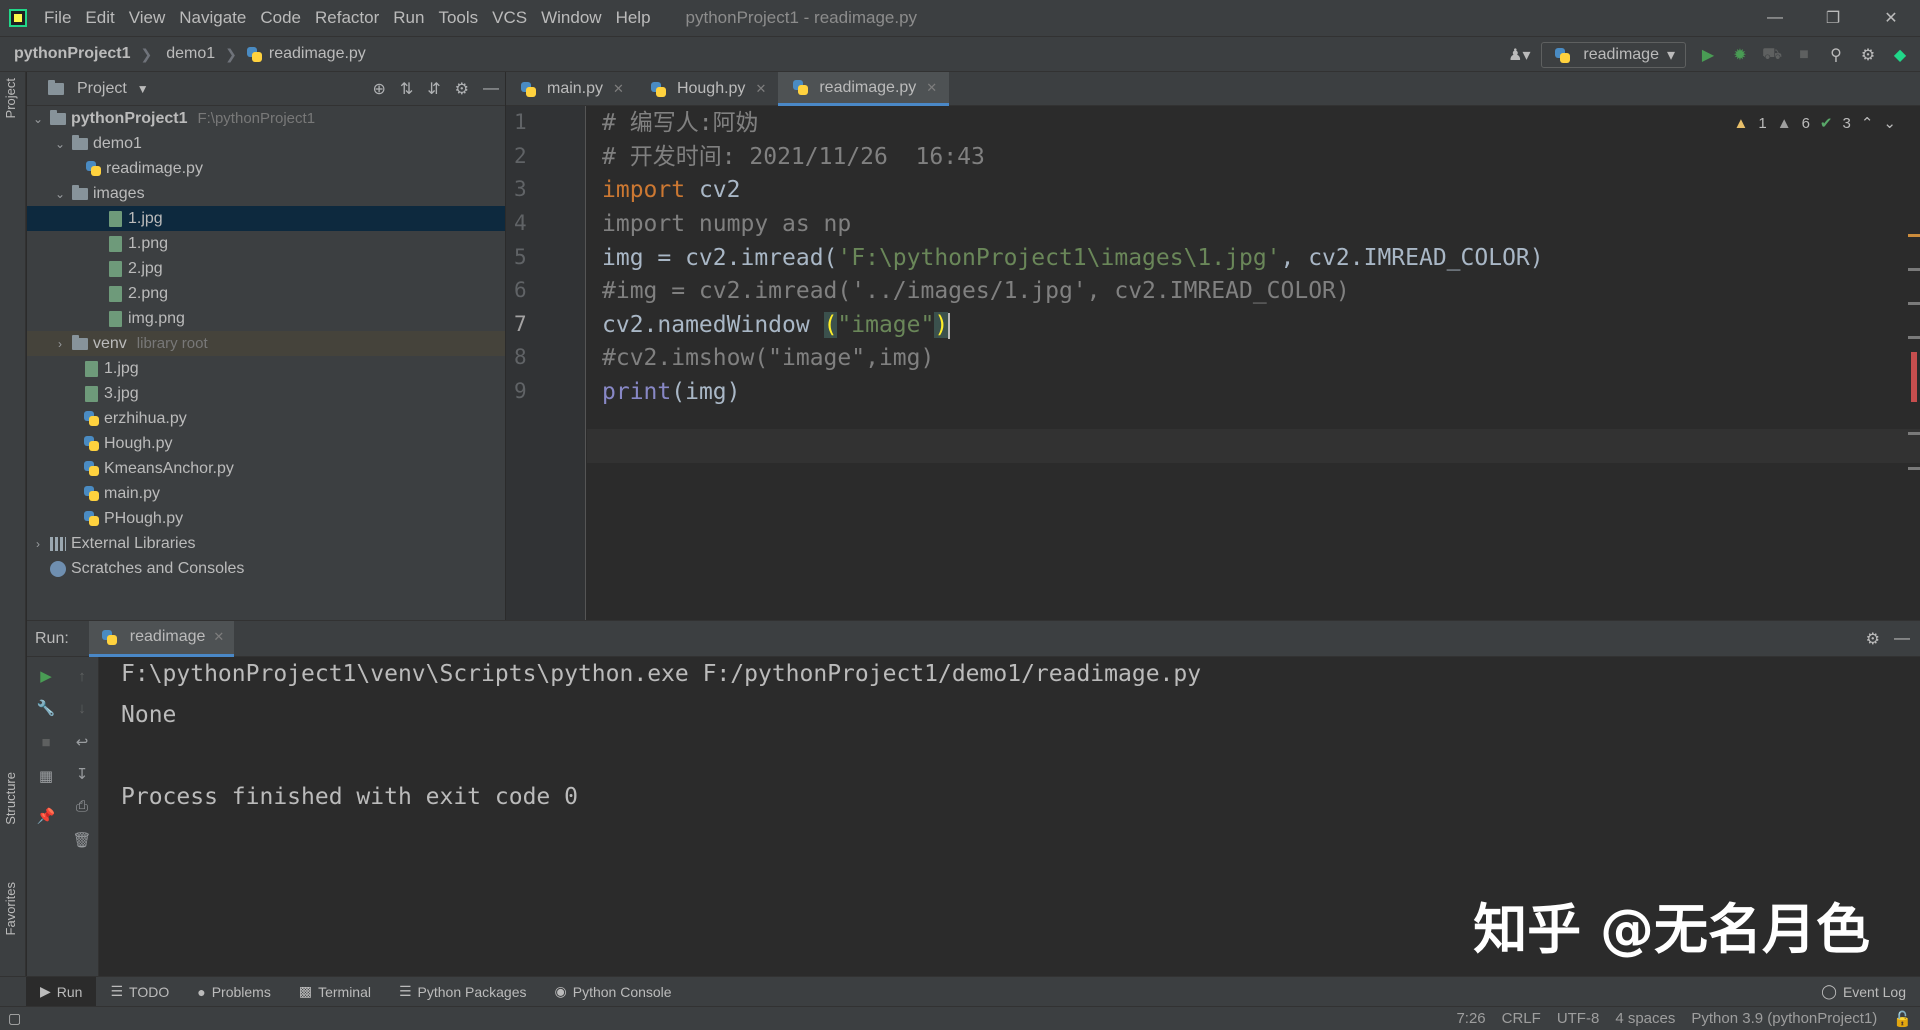  I want to click on favorites-side-tab: Favorites, so click(10, 908).